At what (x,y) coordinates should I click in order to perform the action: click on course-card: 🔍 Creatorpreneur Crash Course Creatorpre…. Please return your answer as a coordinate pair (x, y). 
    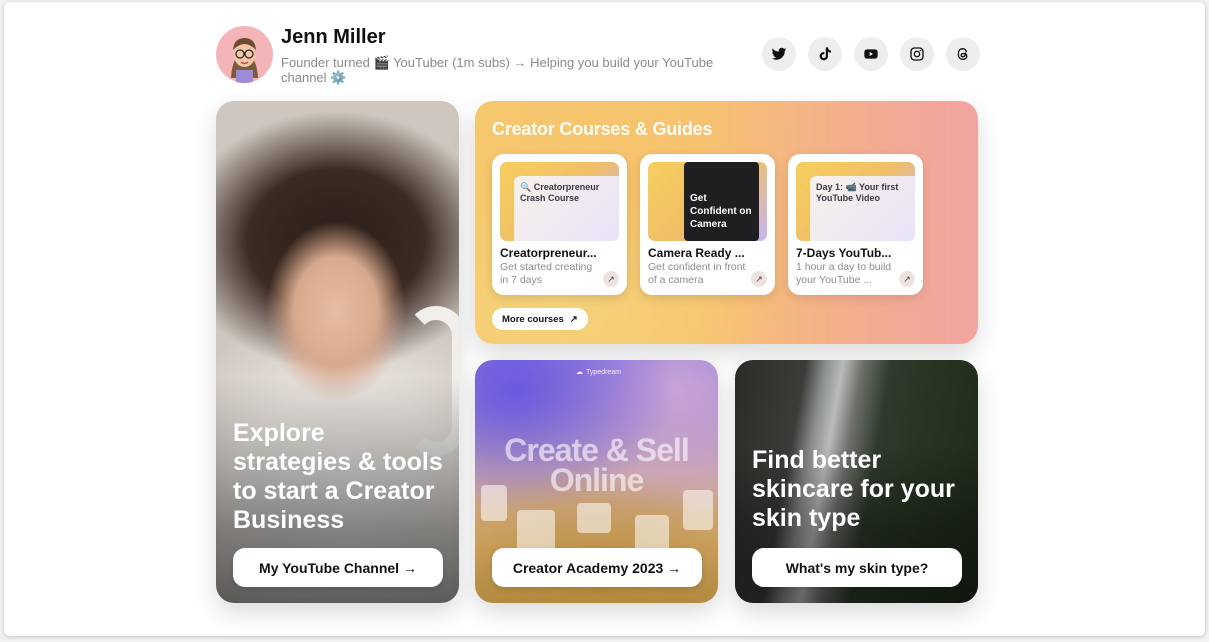
    Looking at the image, I should click on (559, 224).